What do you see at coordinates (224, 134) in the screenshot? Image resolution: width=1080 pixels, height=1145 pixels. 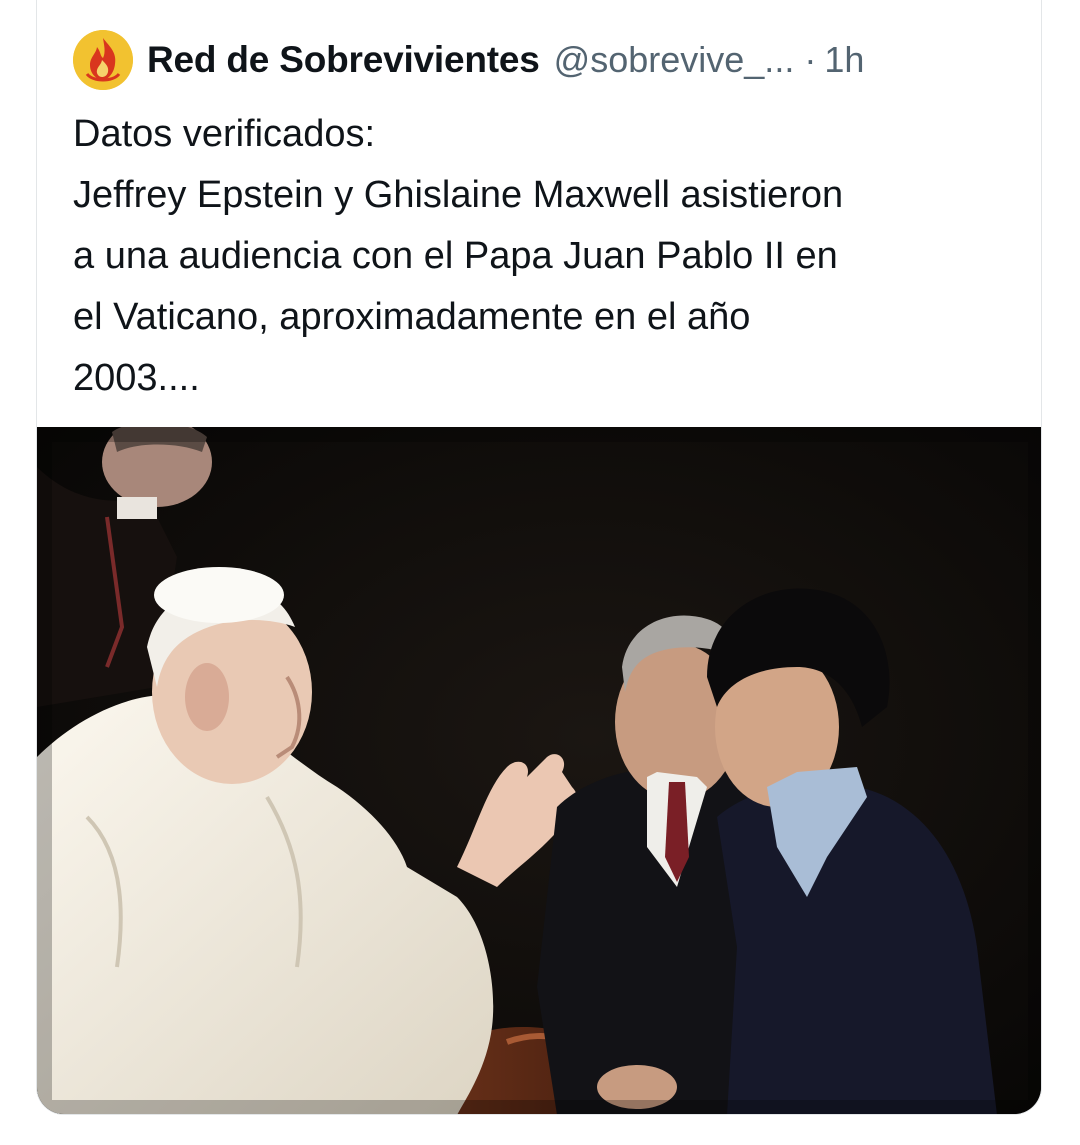 I see `tweet-text-line: Datos verificados:` at bounding box center [224, 134].